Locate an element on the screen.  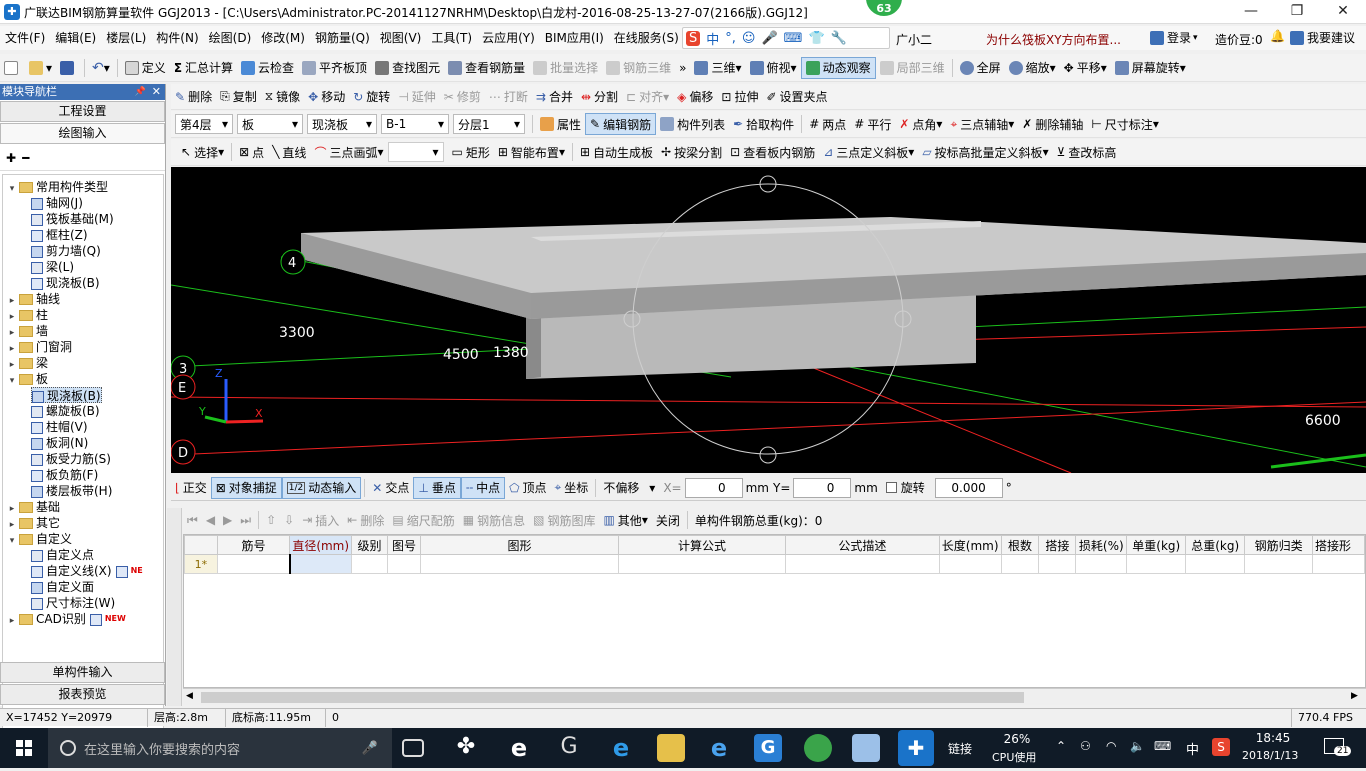
cell-shape is located at coordinates (519, 564).